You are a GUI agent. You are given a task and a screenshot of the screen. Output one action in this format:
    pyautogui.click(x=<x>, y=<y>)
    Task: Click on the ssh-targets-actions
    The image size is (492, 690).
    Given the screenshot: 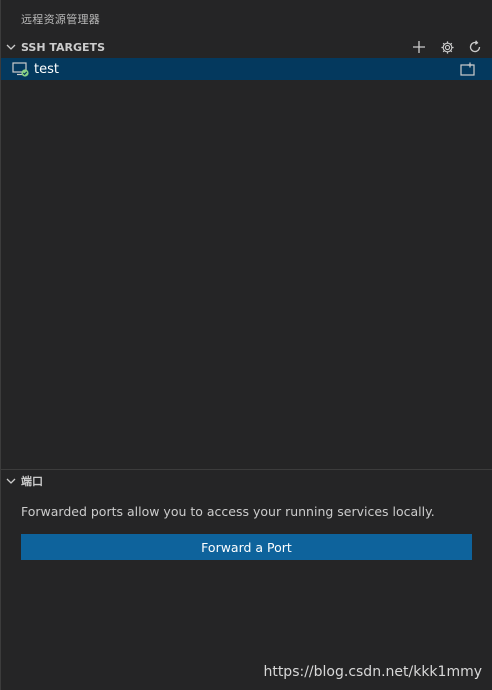 What is the action you would take?
    pyautogui.click(x=447, y=47)
    